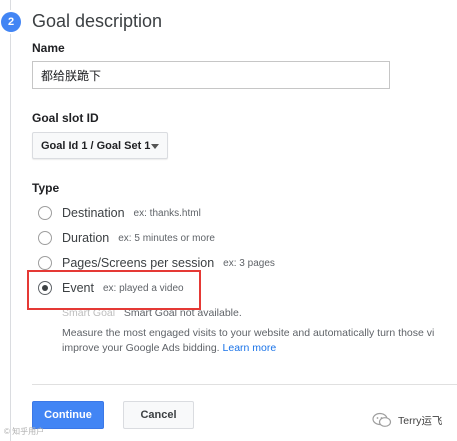  What do you see at coordinates (155, 146) in the screenshot?
I see `chevron-down-icon` at bounding box center [155, 146].